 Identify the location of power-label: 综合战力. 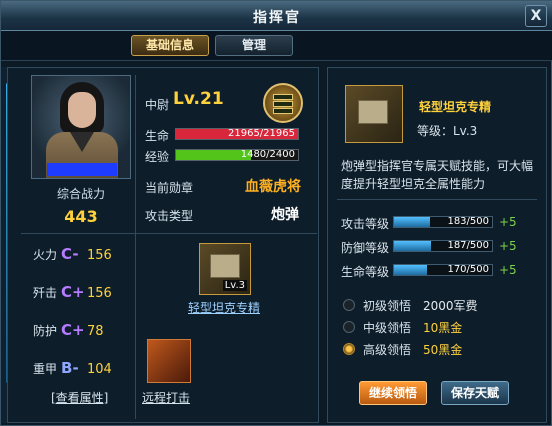
(80, 194).